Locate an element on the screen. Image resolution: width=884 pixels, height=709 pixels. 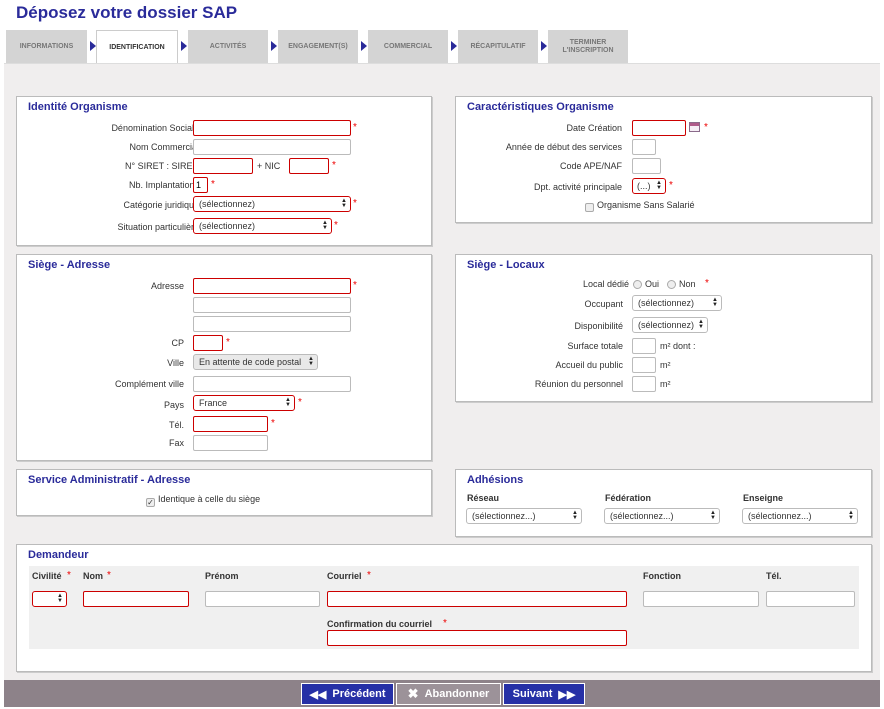
nom-label: Nom is located at coordinates (93, 576).